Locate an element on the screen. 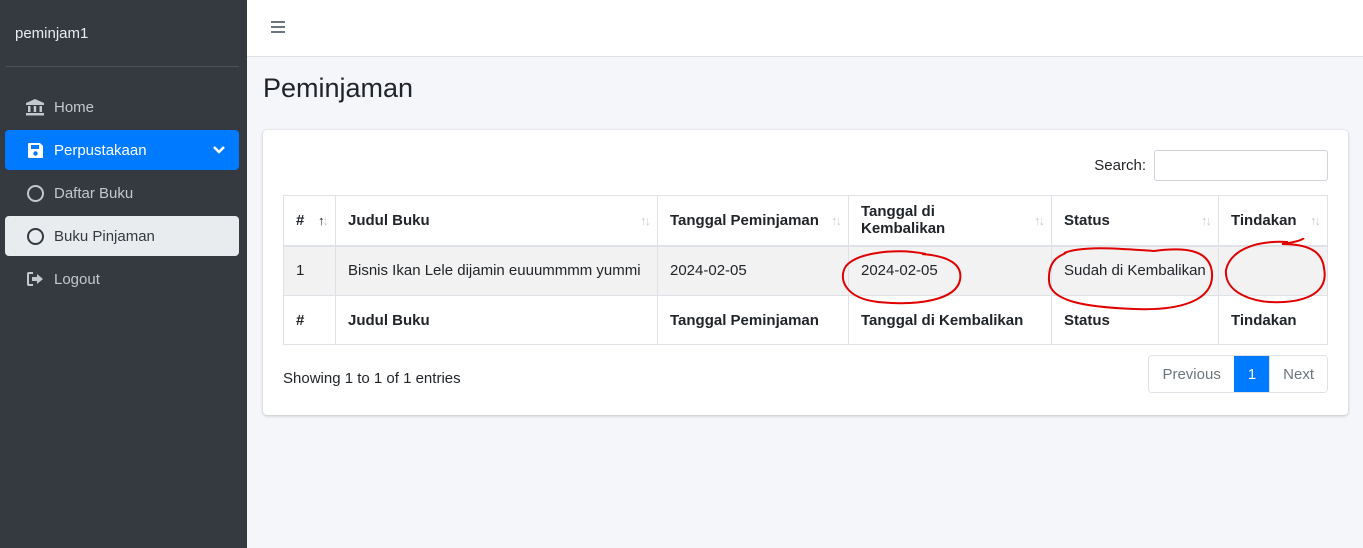 This screenshot has height=548, width=1363. column-header-tanggal-peminjaman: Tanggal Peminjaman ↑↓ is located at coordinates (753, 221).